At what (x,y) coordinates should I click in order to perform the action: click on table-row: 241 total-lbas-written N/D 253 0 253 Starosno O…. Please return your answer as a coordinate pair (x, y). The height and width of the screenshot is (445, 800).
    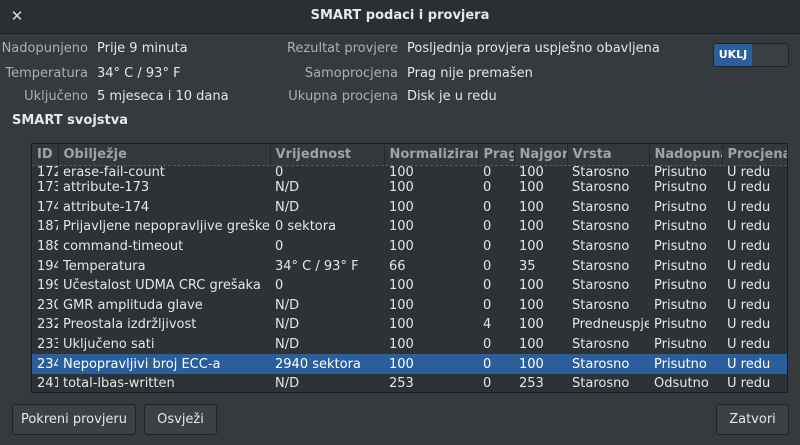
    Looking at the image, I should click on (409, 383).